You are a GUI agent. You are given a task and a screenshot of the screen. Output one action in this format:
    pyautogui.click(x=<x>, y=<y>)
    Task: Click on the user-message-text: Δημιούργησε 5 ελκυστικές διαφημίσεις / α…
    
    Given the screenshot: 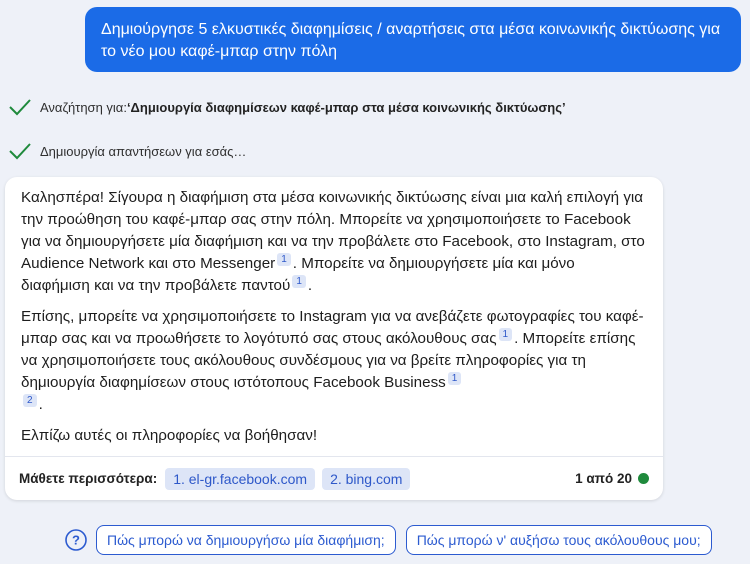 What is the action you would take?
    pyautogui.click(x=411, y=40)
    